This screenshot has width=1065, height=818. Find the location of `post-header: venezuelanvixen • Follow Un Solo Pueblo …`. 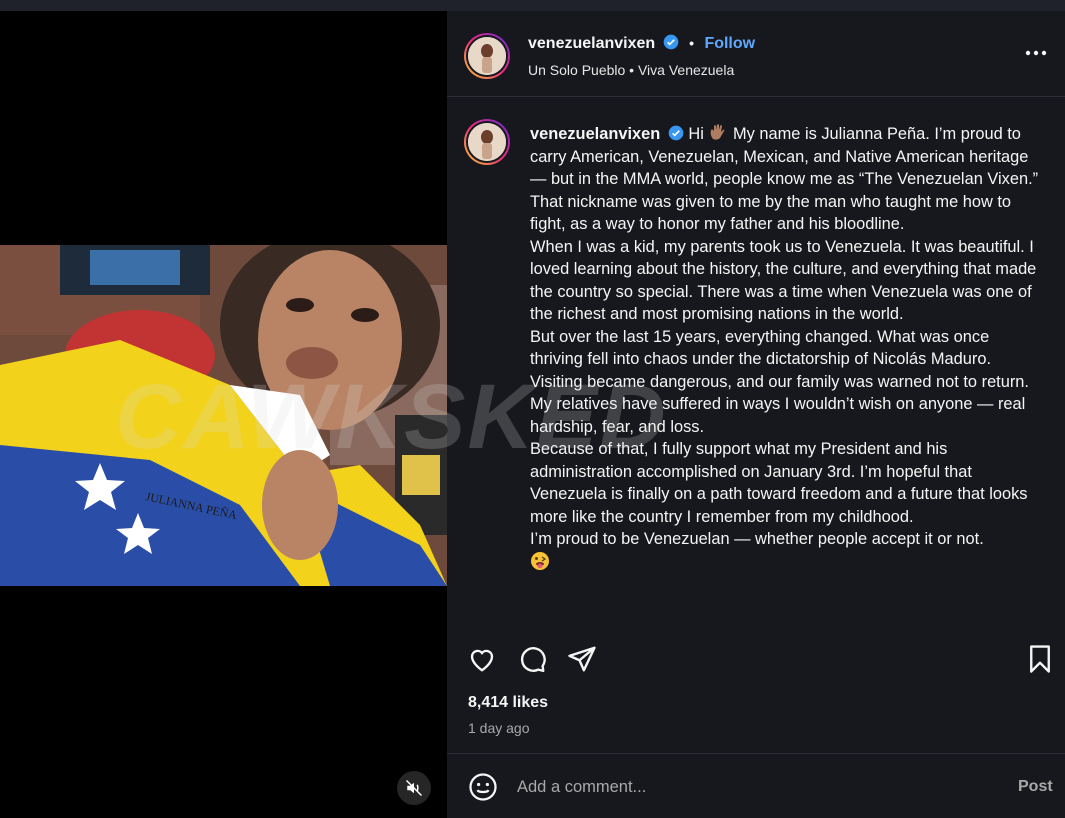

post-header: venezuelanvixen • Follow Un Solo Pueblo … is located at coordinates (756, 54).